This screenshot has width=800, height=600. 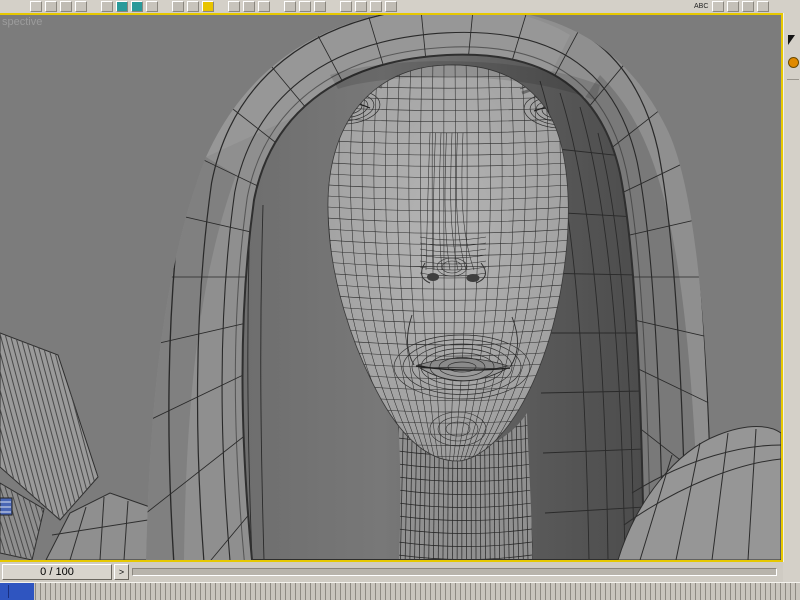 I want to click on select-object-icon, so click(x=36, y=6).